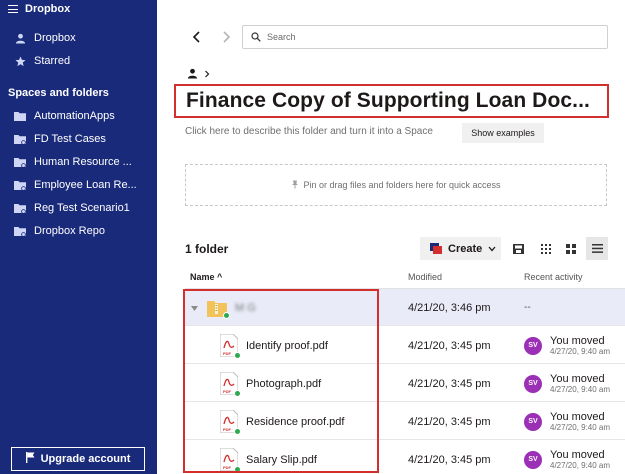  I want to click on row-name-cell: M G, so click(223, 307).